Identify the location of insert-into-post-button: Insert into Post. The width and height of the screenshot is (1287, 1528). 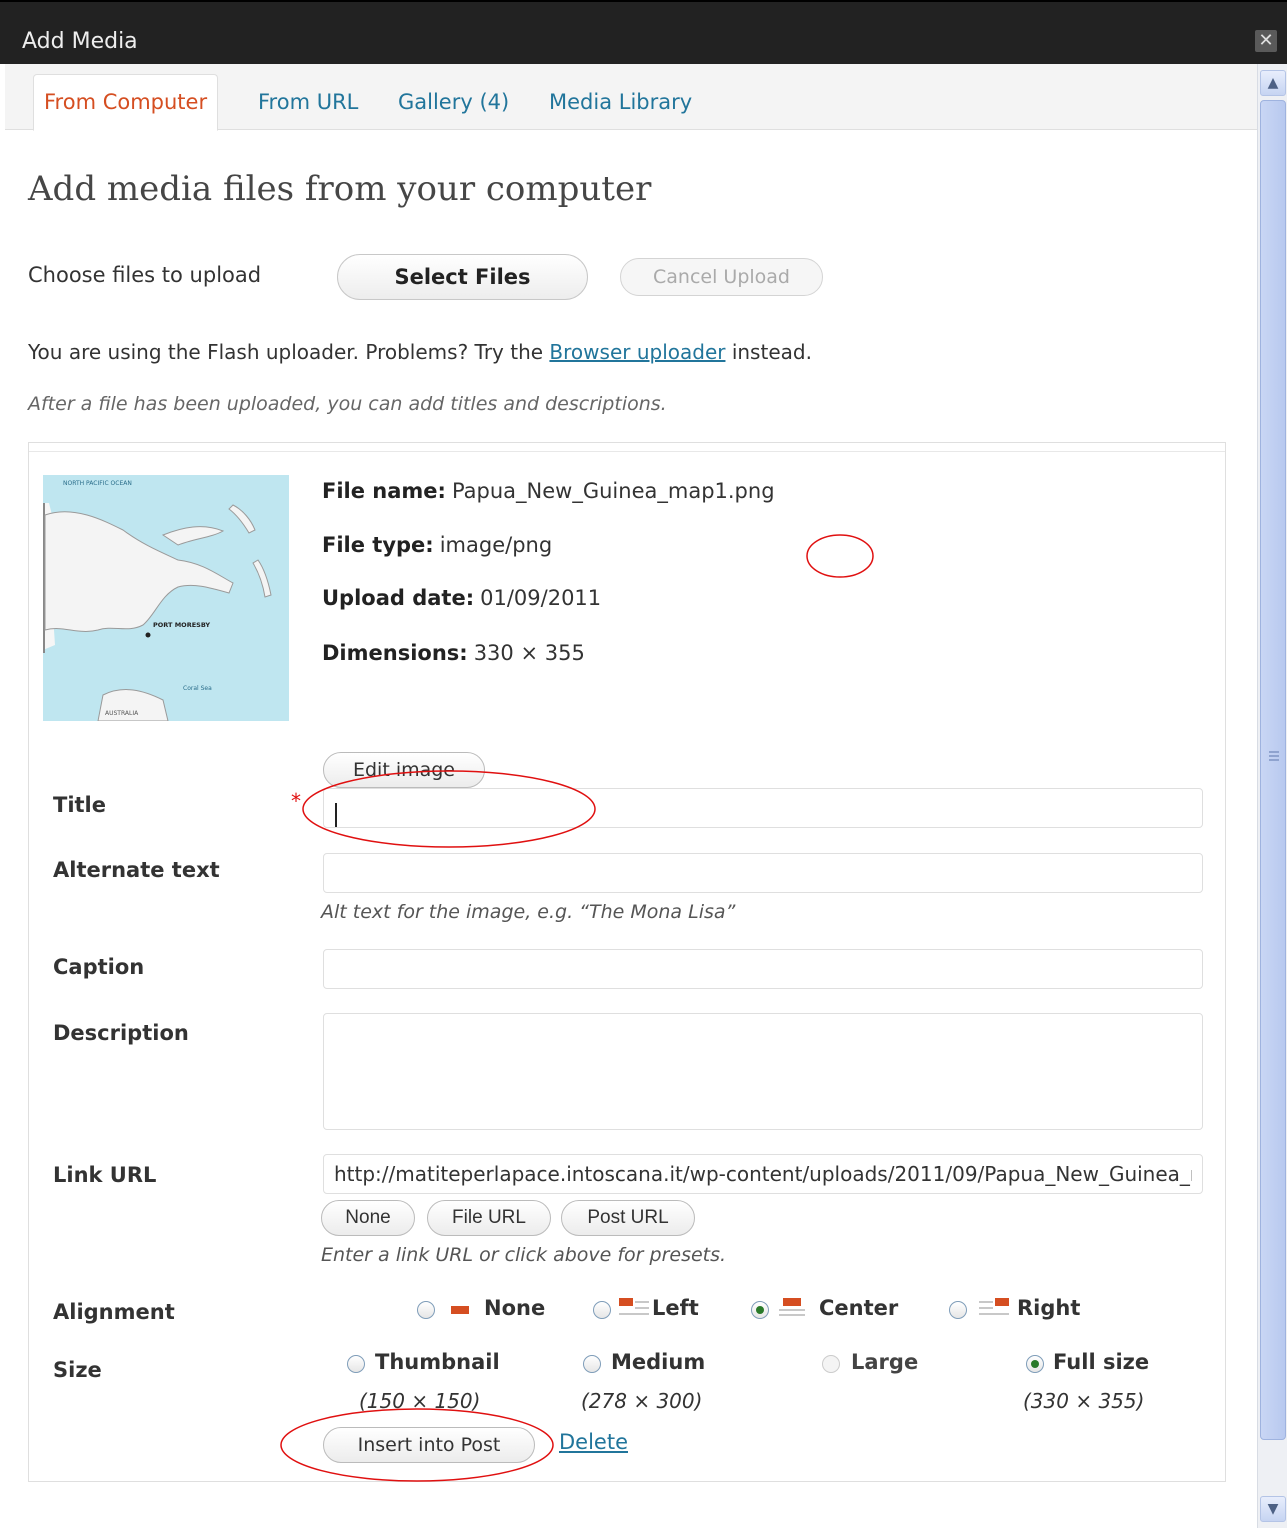
(429, 1445).